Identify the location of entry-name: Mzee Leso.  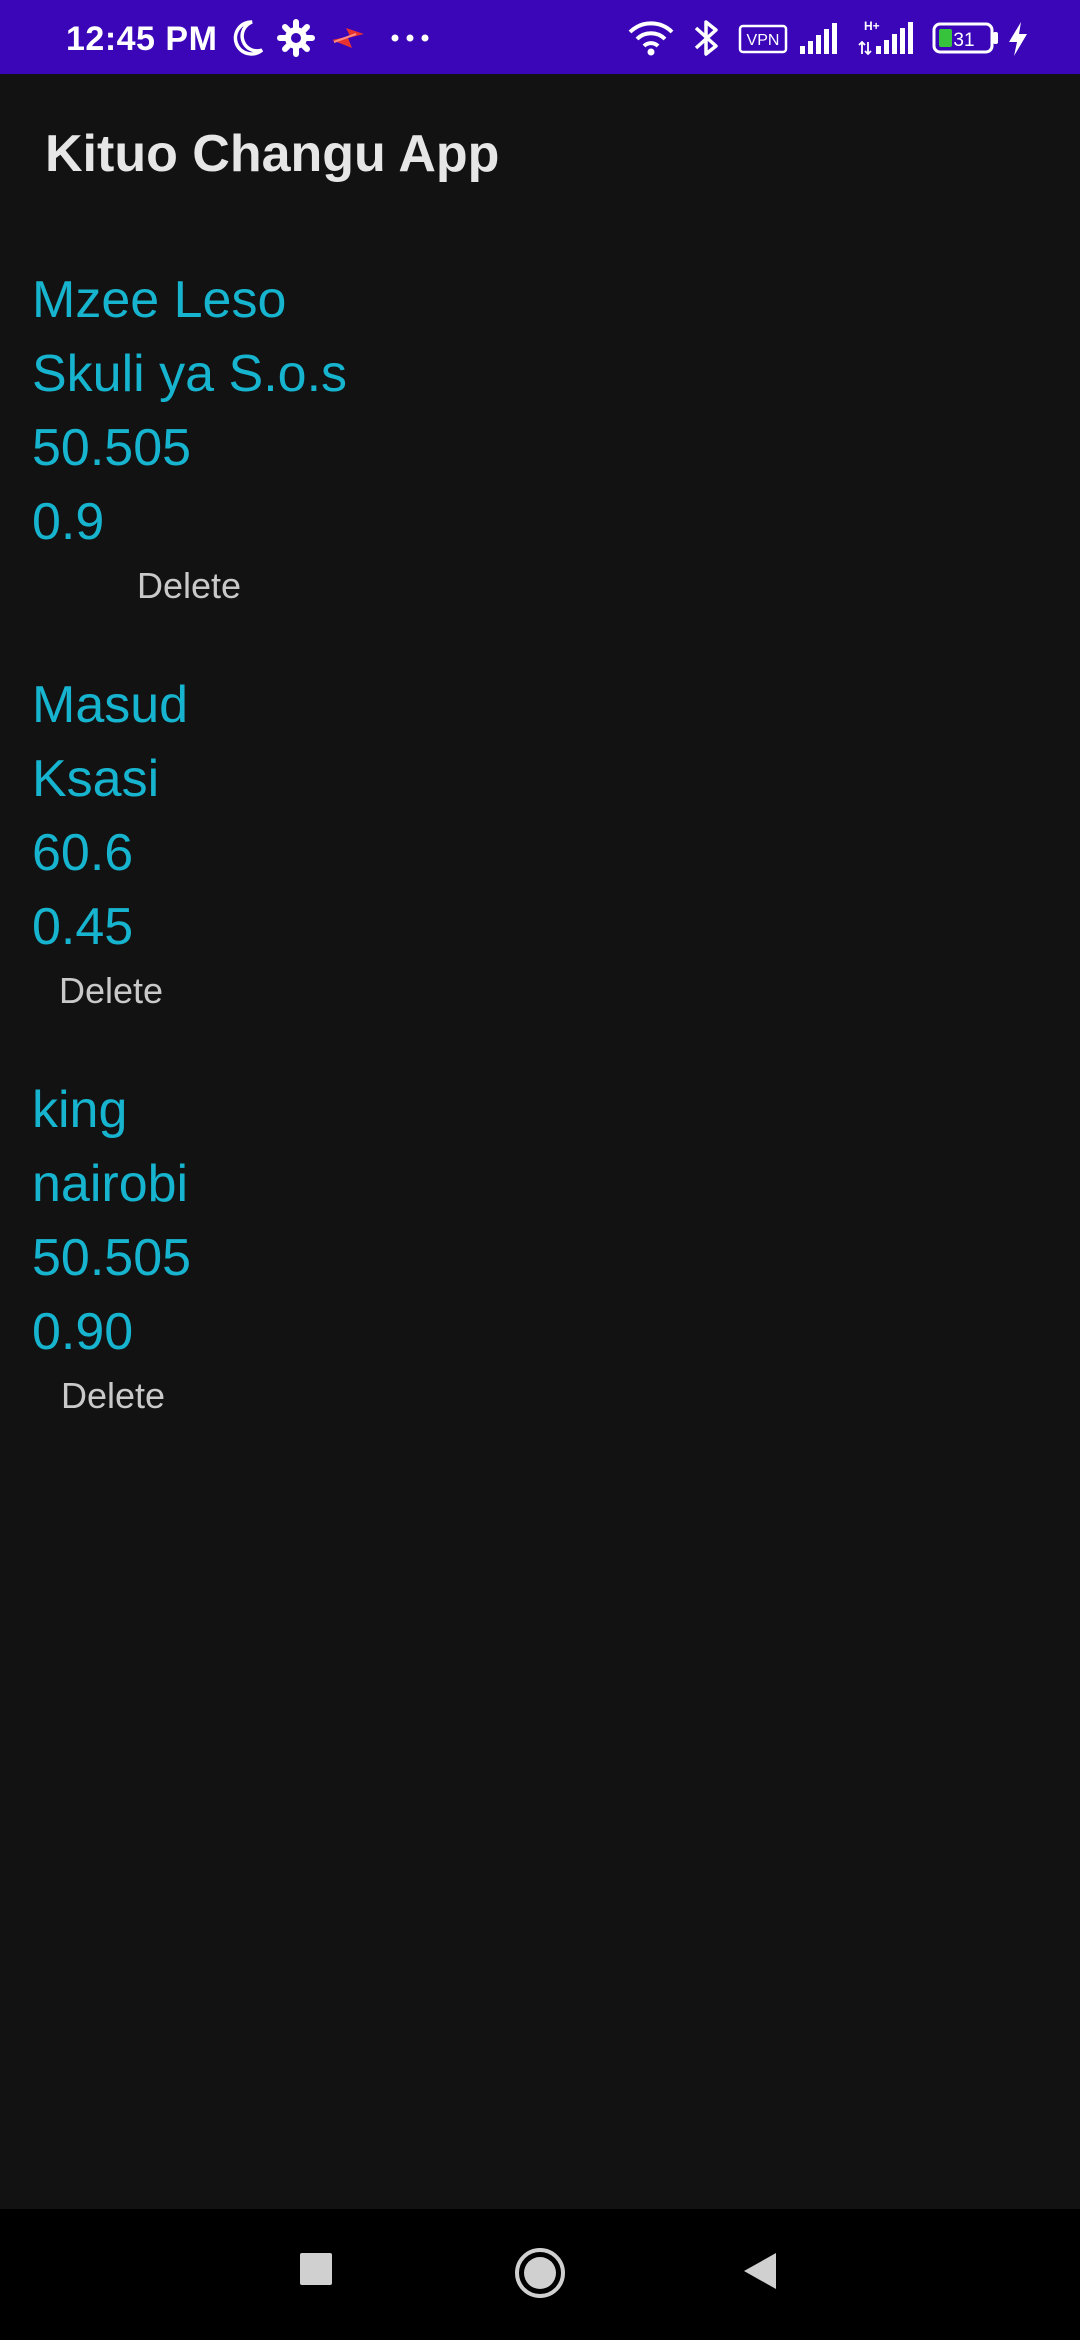
(159, 300).